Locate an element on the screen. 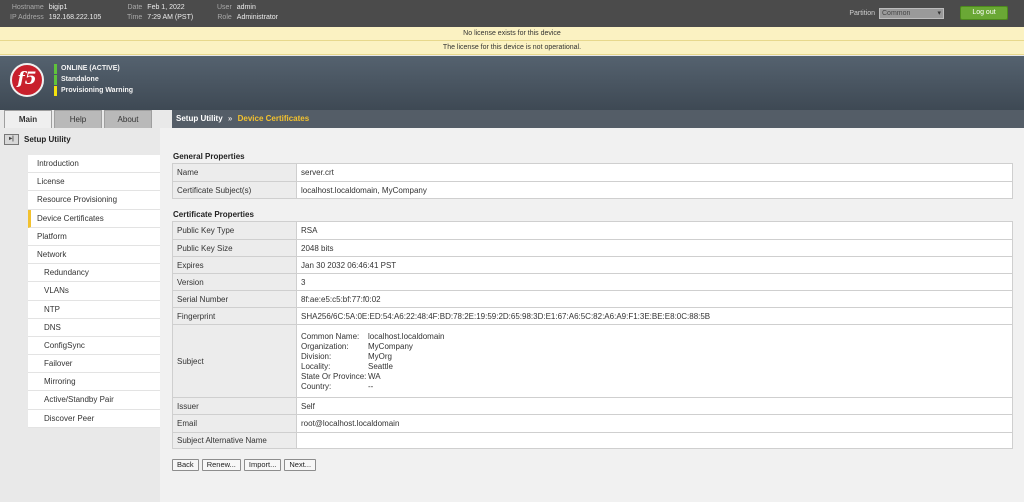  fingerprint-label: Fingerprint is located at coordinates (234, 316).